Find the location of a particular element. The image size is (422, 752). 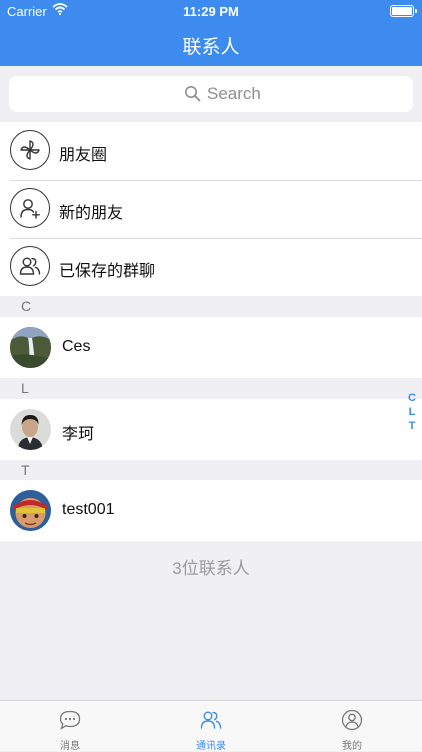

contact-name: Ces is located at coordinates (76, 346).